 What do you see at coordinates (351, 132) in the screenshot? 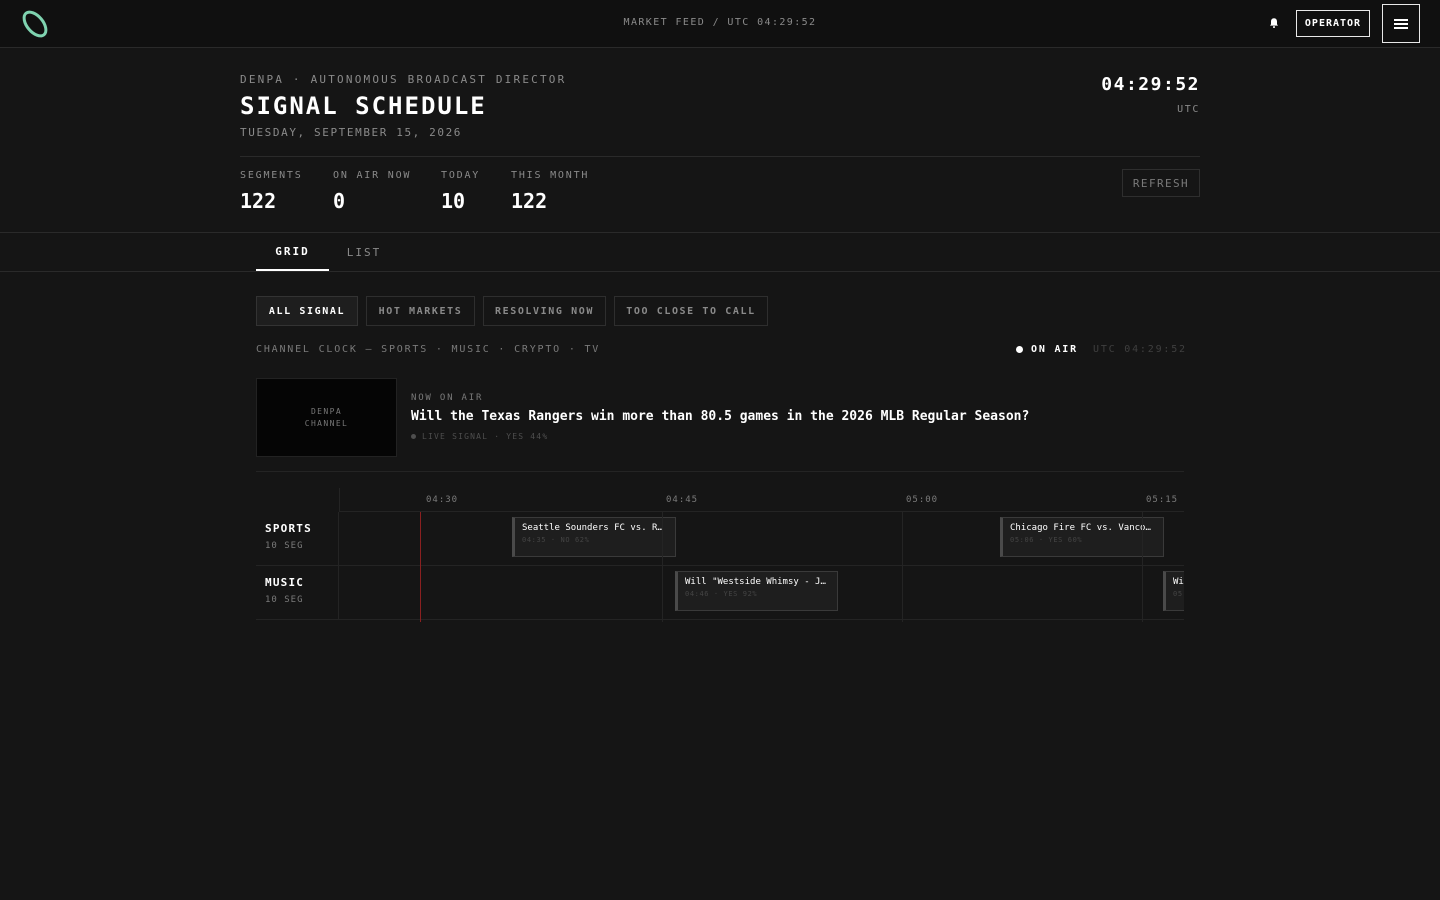
I see `page-date: TUESDAY, SEPTEMBER 15, 2026` at bounding box center [351, 132].